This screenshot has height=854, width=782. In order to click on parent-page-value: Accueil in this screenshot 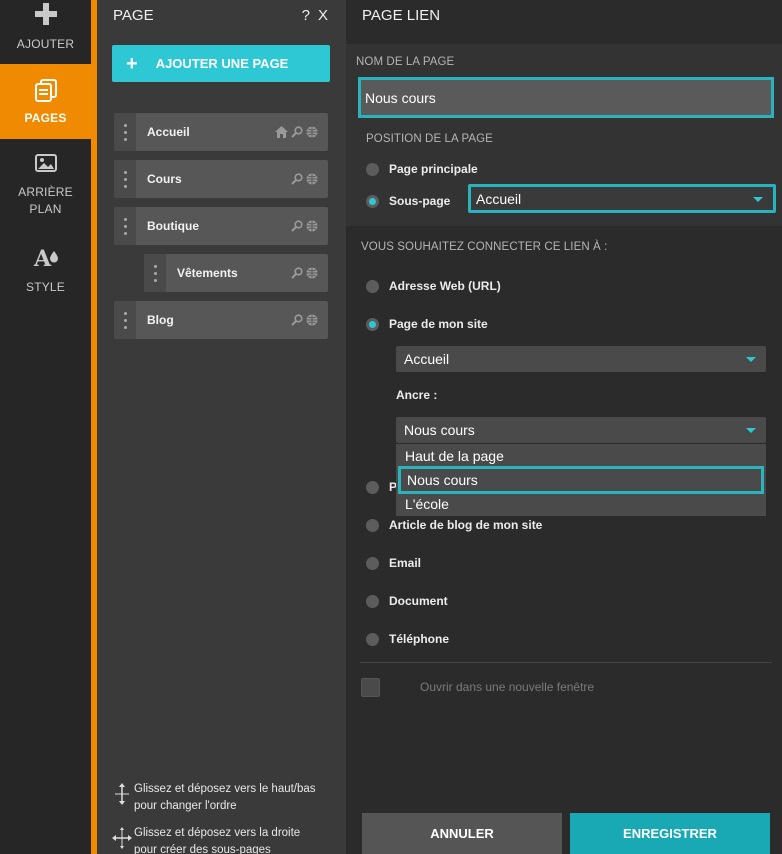, I will do `click(499, 198)`.